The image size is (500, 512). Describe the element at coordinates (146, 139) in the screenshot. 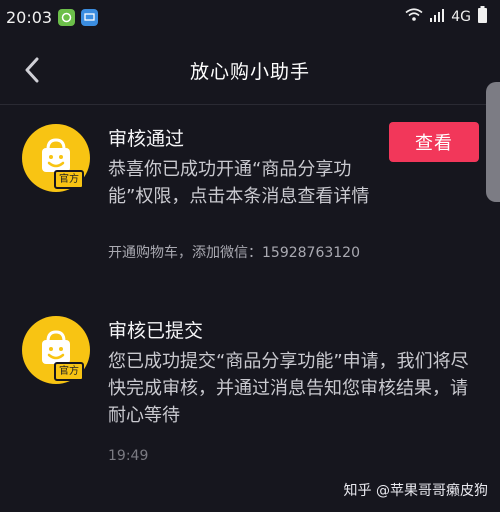

I see `message-title: 审核通过` at that location.